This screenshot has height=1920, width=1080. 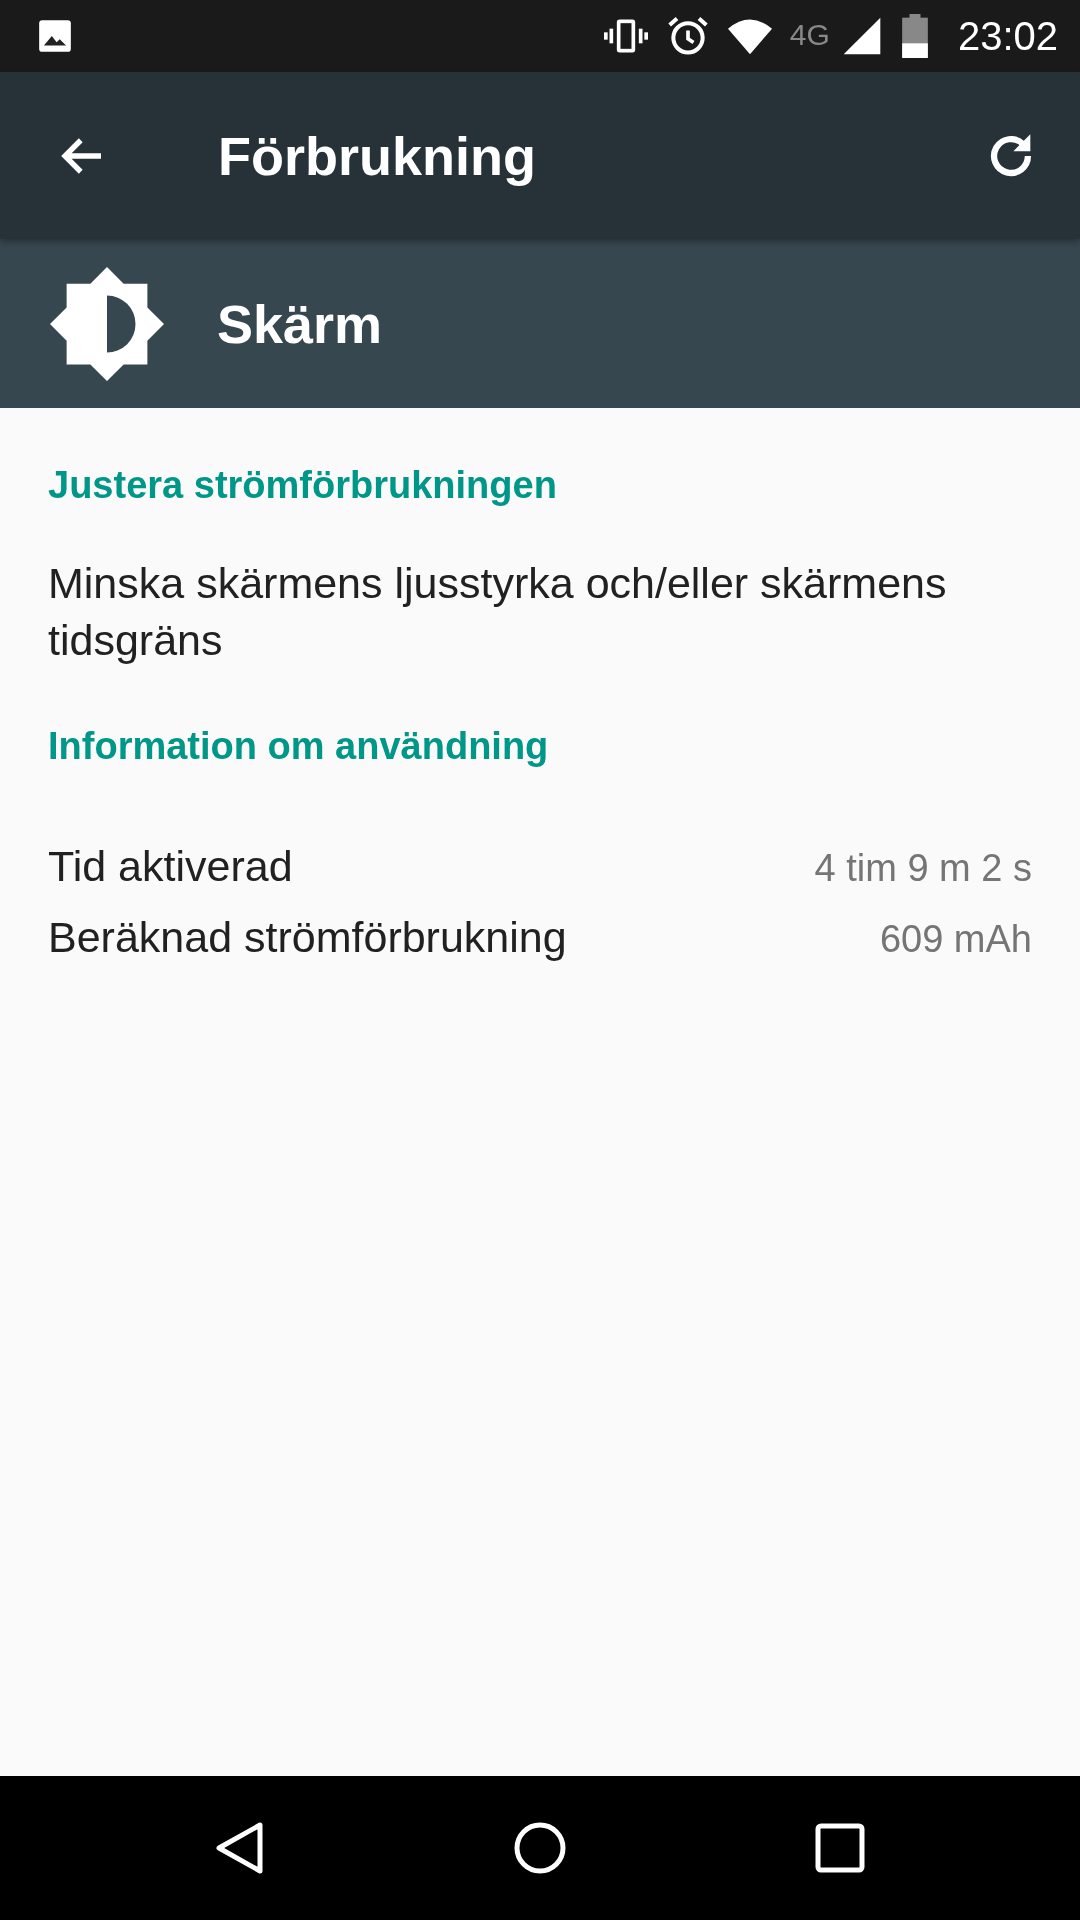 What do you see at coordinates (303, 485) in the screenshot?
I see `section-header: Justera strömförbrukningen` at bounding box center [303, 485].